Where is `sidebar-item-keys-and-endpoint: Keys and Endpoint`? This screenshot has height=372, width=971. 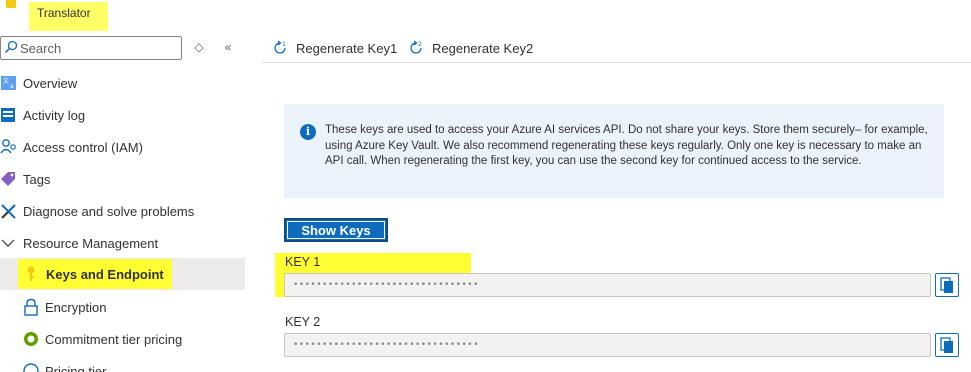 sidebar-item-keys-and-endpoint: Keys and Endpoint is located at coordinates (122, 274).